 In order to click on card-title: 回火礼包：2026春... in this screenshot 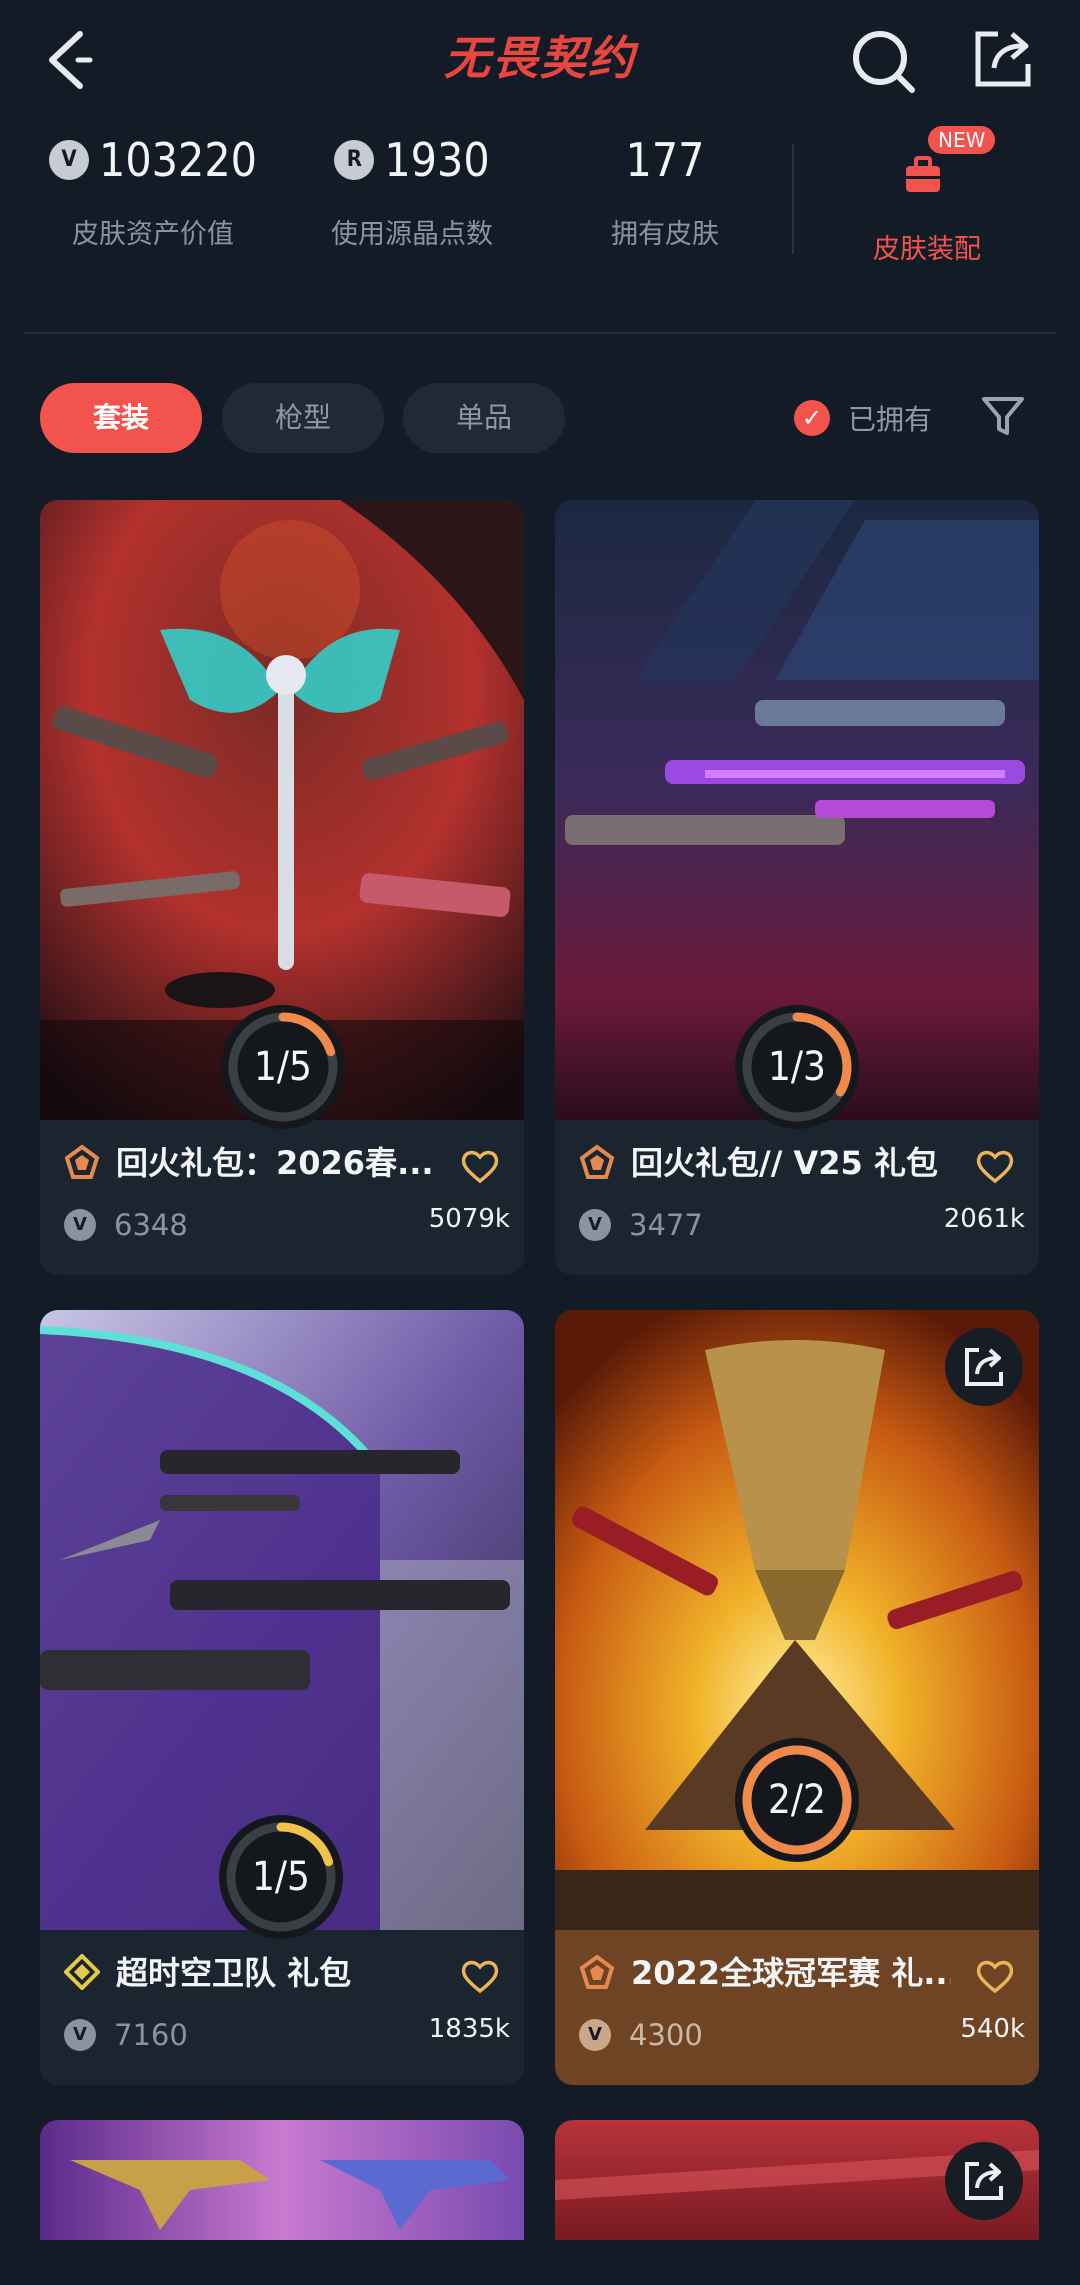, I will do `click(275, 1163)`.